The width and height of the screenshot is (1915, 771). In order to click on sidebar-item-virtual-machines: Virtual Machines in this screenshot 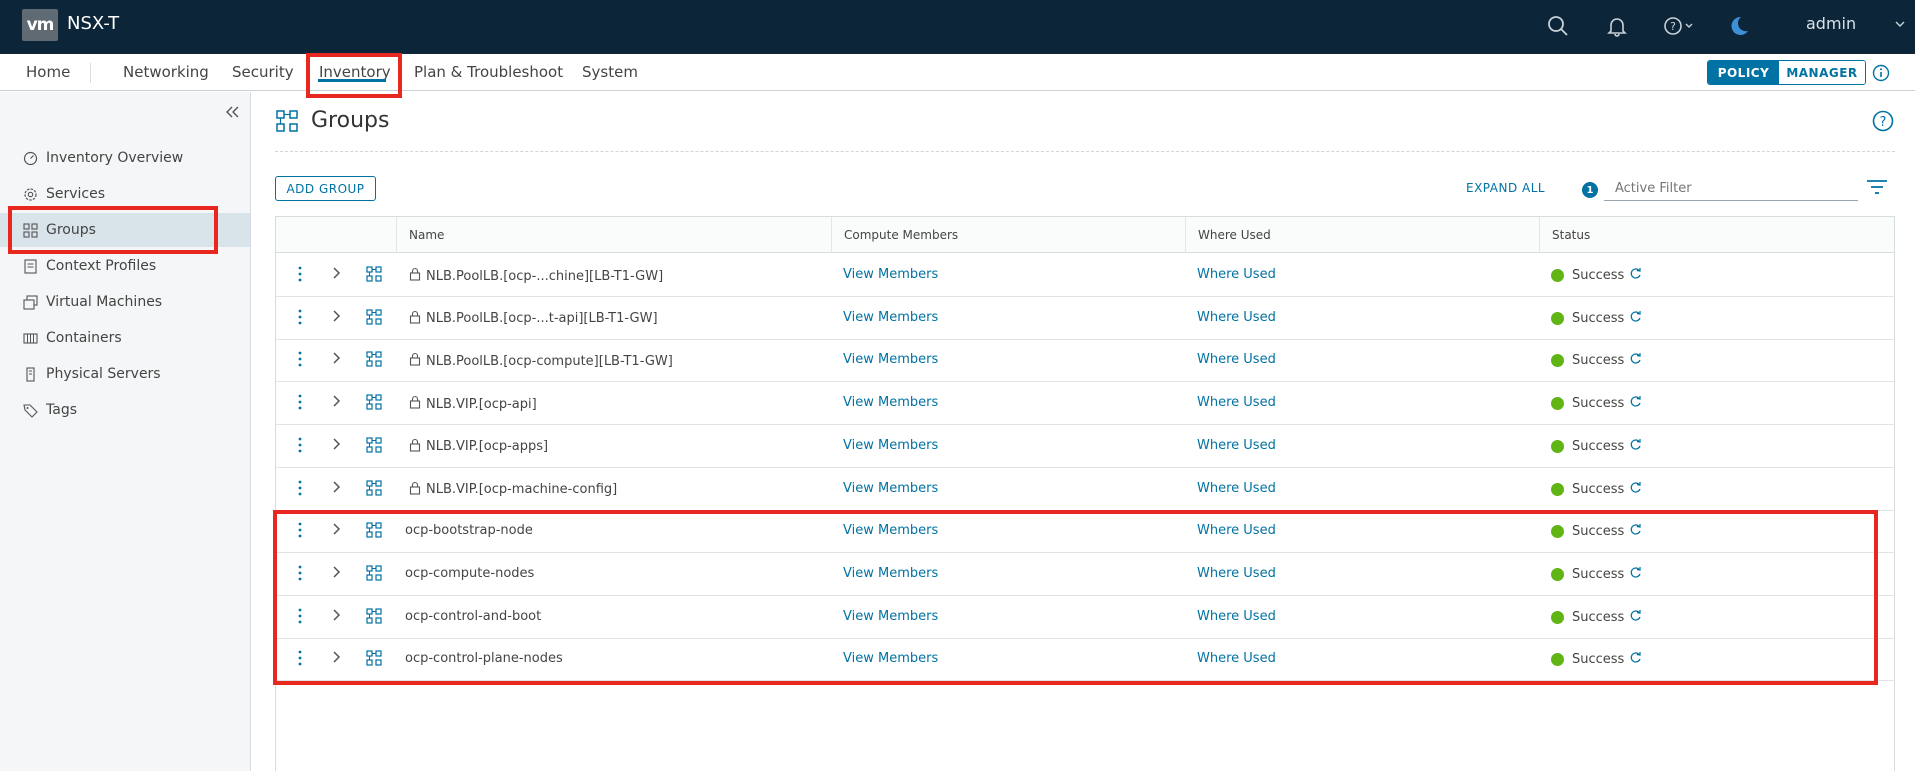, I will do `click(125, 302)`.